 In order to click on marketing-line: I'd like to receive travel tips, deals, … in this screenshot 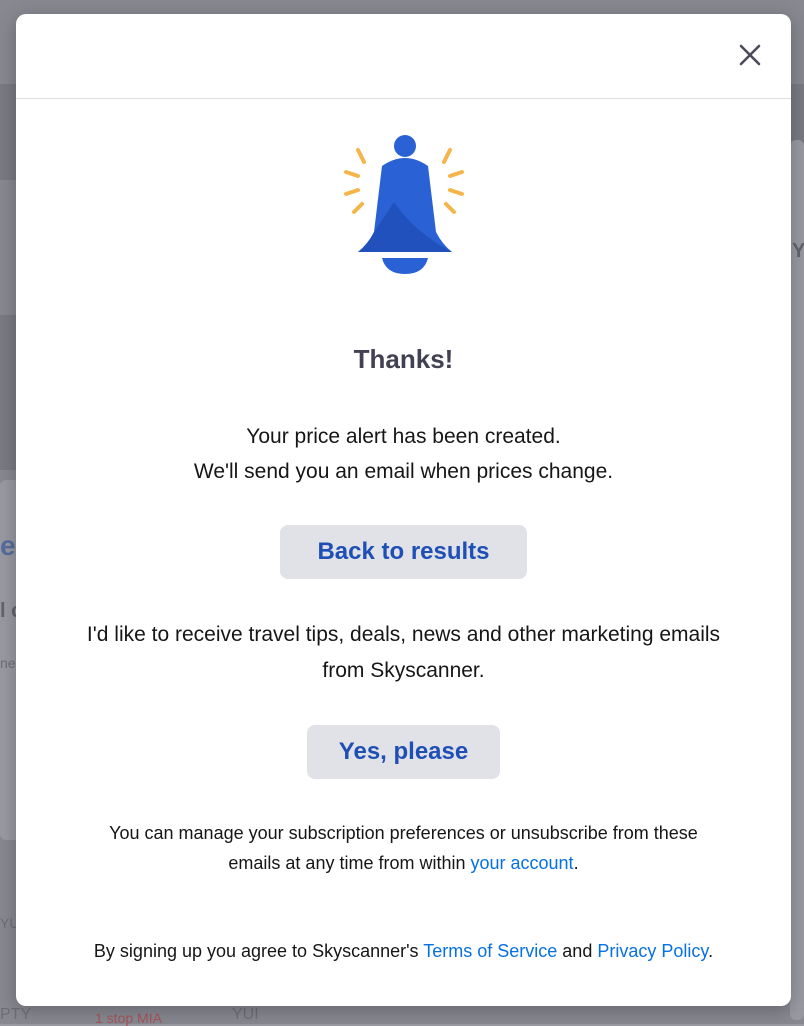, I will do `click(403, 634)`.